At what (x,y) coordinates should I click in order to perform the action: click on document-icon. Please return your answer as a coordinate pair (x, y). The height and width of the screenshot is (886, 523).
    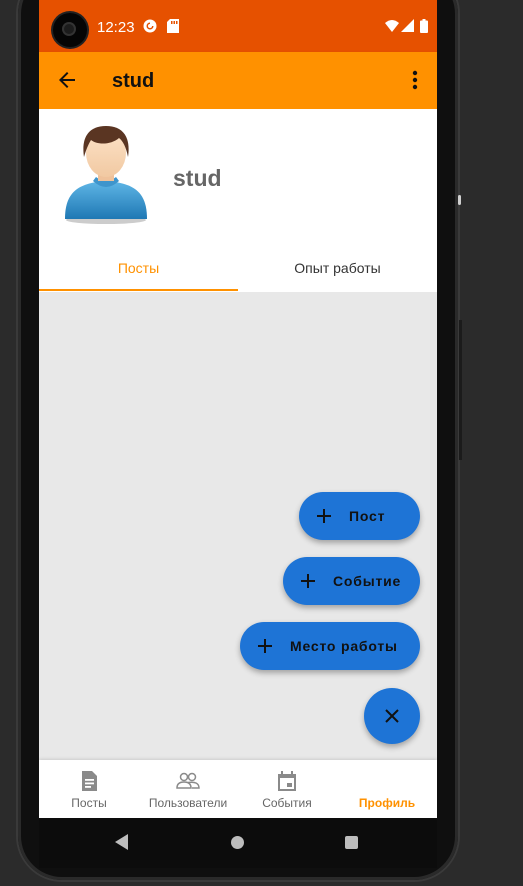
    Looking at the image, I should click on (89, 781).